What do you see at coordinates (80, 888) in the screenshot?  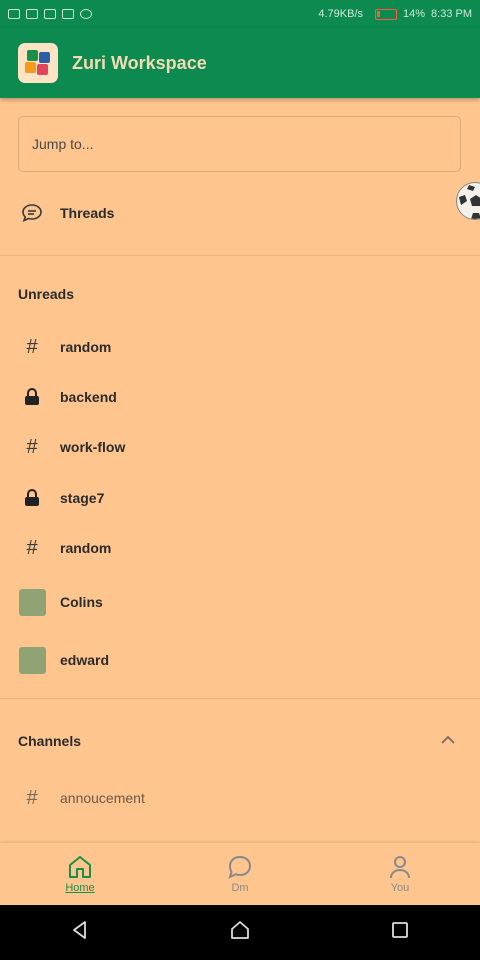 I see `nav-home-label: Home` at bounding box center [80, 888].